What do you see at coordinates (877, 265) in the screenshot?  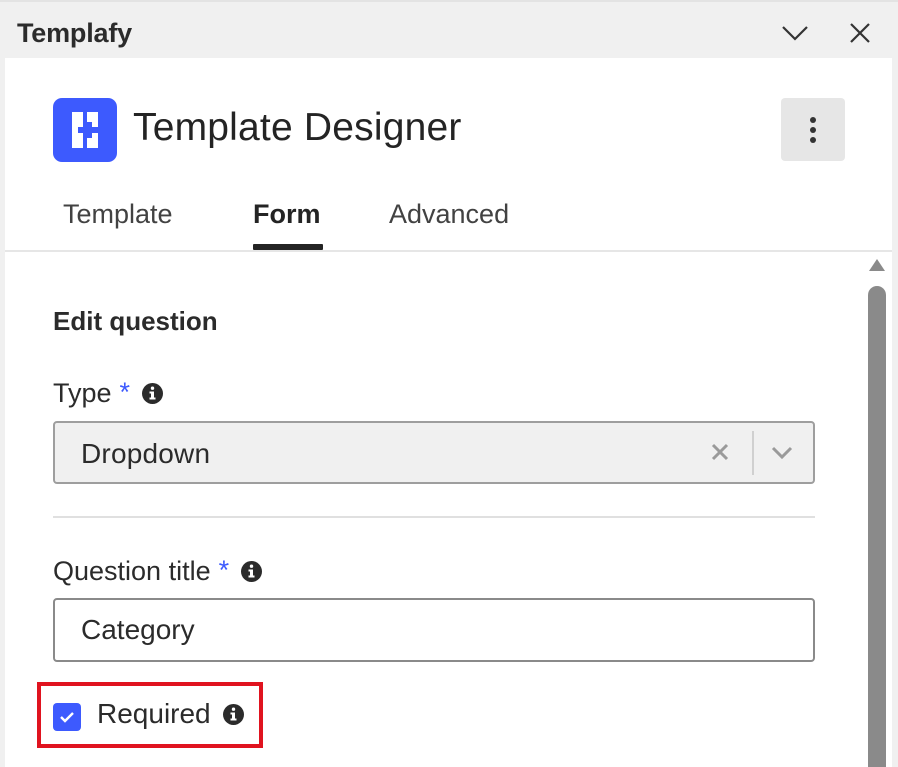 I see `scroll-up-arrow-icon` at bounding box center [877, 265].